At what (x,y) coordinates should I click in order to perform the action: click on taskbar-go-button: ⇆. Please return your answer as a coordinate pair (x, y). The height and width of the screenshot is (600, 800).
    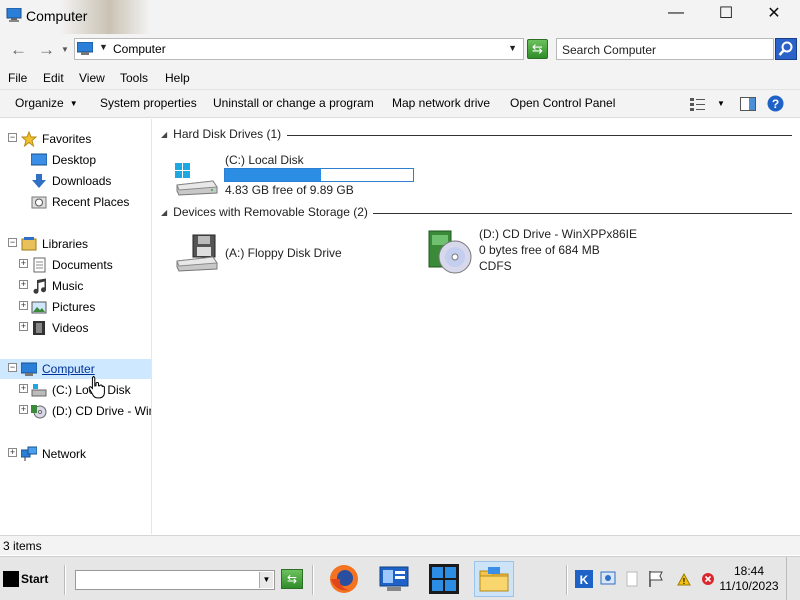
    Looking at the image, I should click on (292, 579).